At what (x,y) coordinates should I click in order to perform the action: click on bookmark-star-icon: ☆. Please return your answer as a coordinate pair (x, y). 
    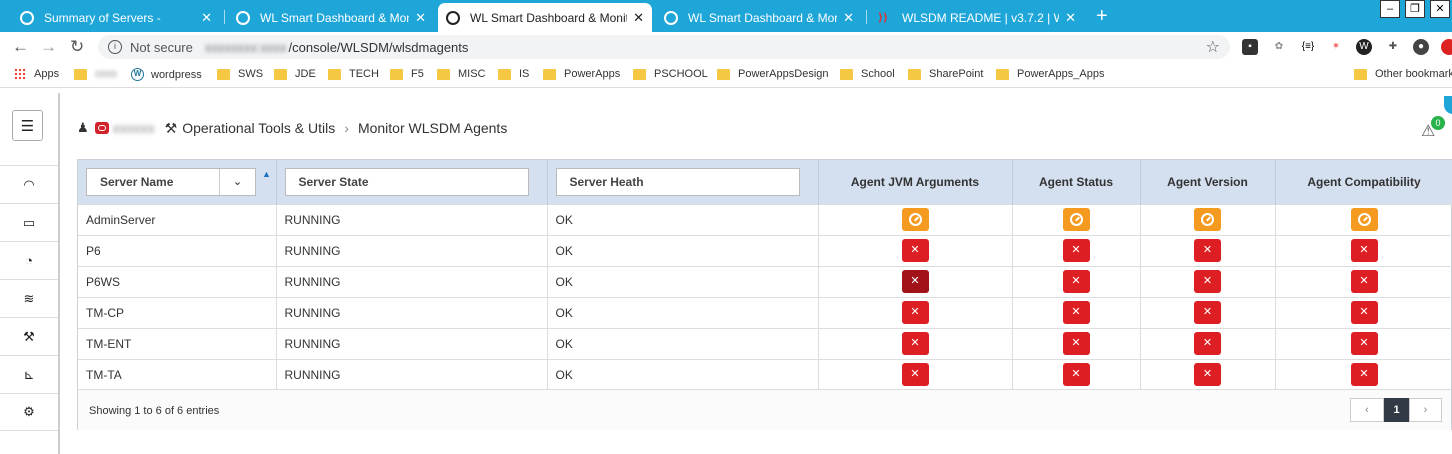
    Looking at the image, I should click on (1213, 47).